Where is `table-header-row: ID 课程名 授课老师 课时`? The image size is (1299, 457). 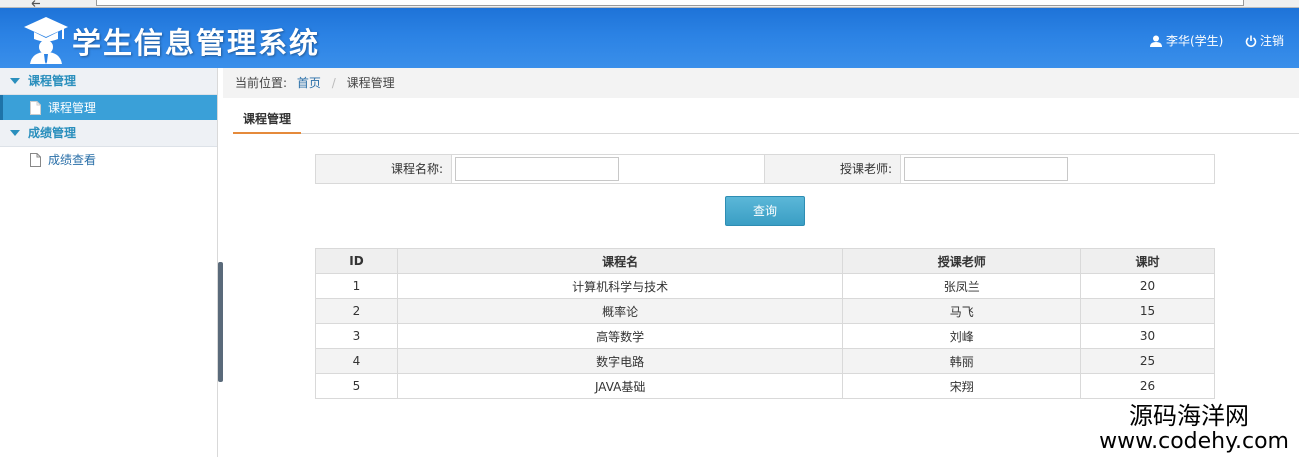
table-header-row: ID 课程名 授课老师 课时 is located at coordinates (765, 261).